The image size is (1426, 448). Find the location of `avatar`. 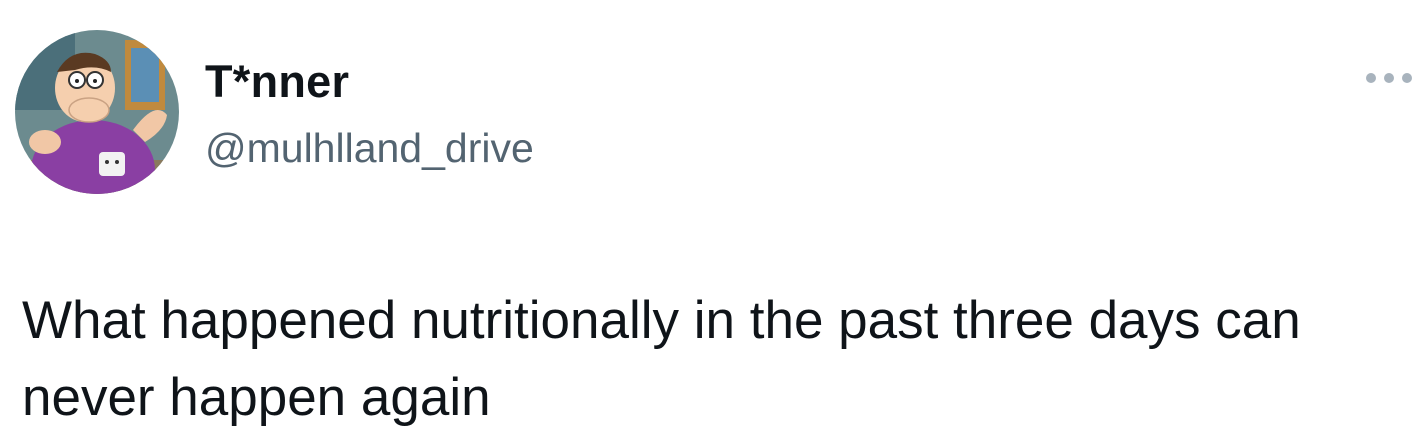

avatar is located at coordinates (97, 112).